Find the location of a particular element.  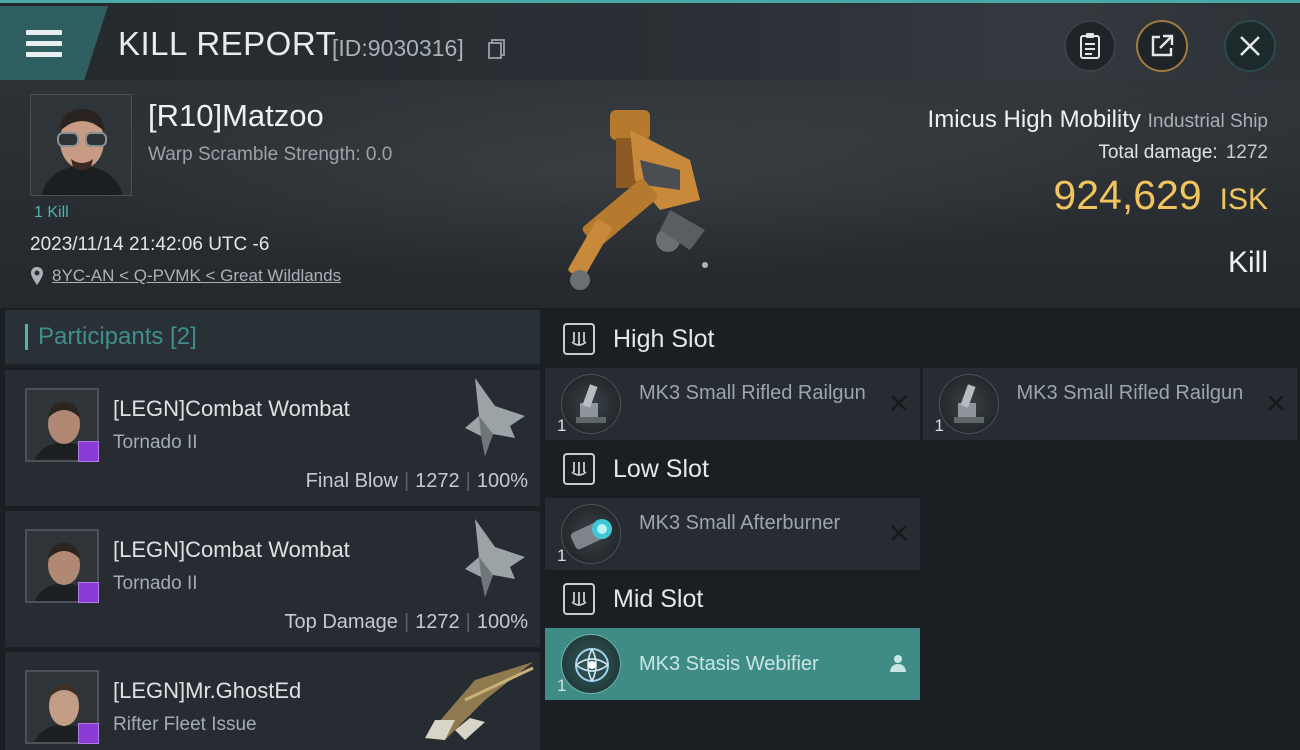

participant-card: [LEGN]Mr.GhostEd Rifter Fleet Issue is located at coordinates (272, 701).